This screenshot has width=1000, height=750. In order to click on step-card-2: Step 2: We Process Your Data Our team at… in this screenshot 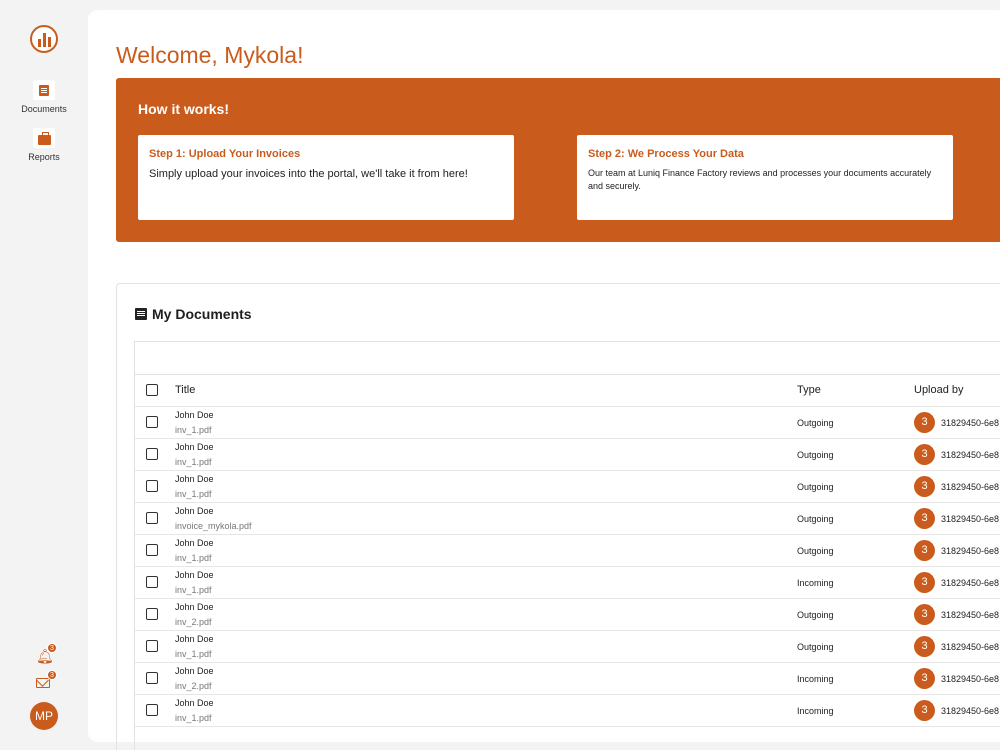, I will do `click(765, 177)`.